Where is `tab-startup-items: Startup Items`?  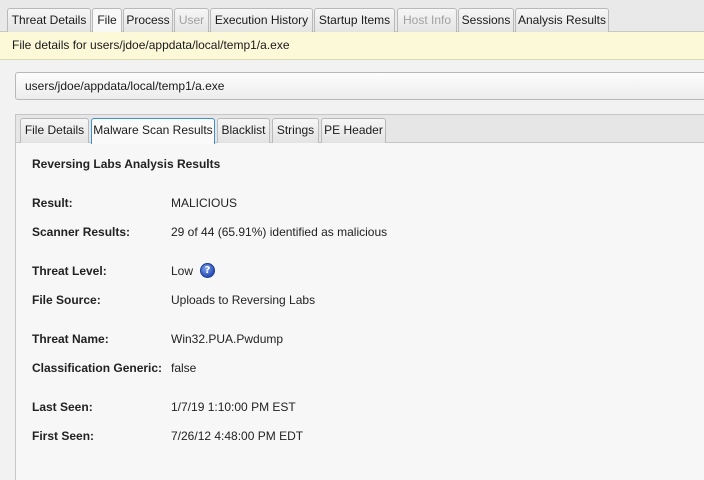
tab-startup-items: Startup Items is located at coordinates (354, 20).